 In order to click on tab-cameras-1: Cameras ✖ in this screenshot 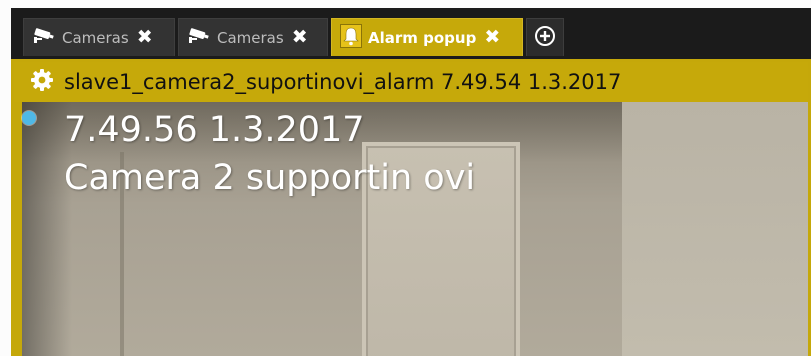, I will do `click(99, 37)`.